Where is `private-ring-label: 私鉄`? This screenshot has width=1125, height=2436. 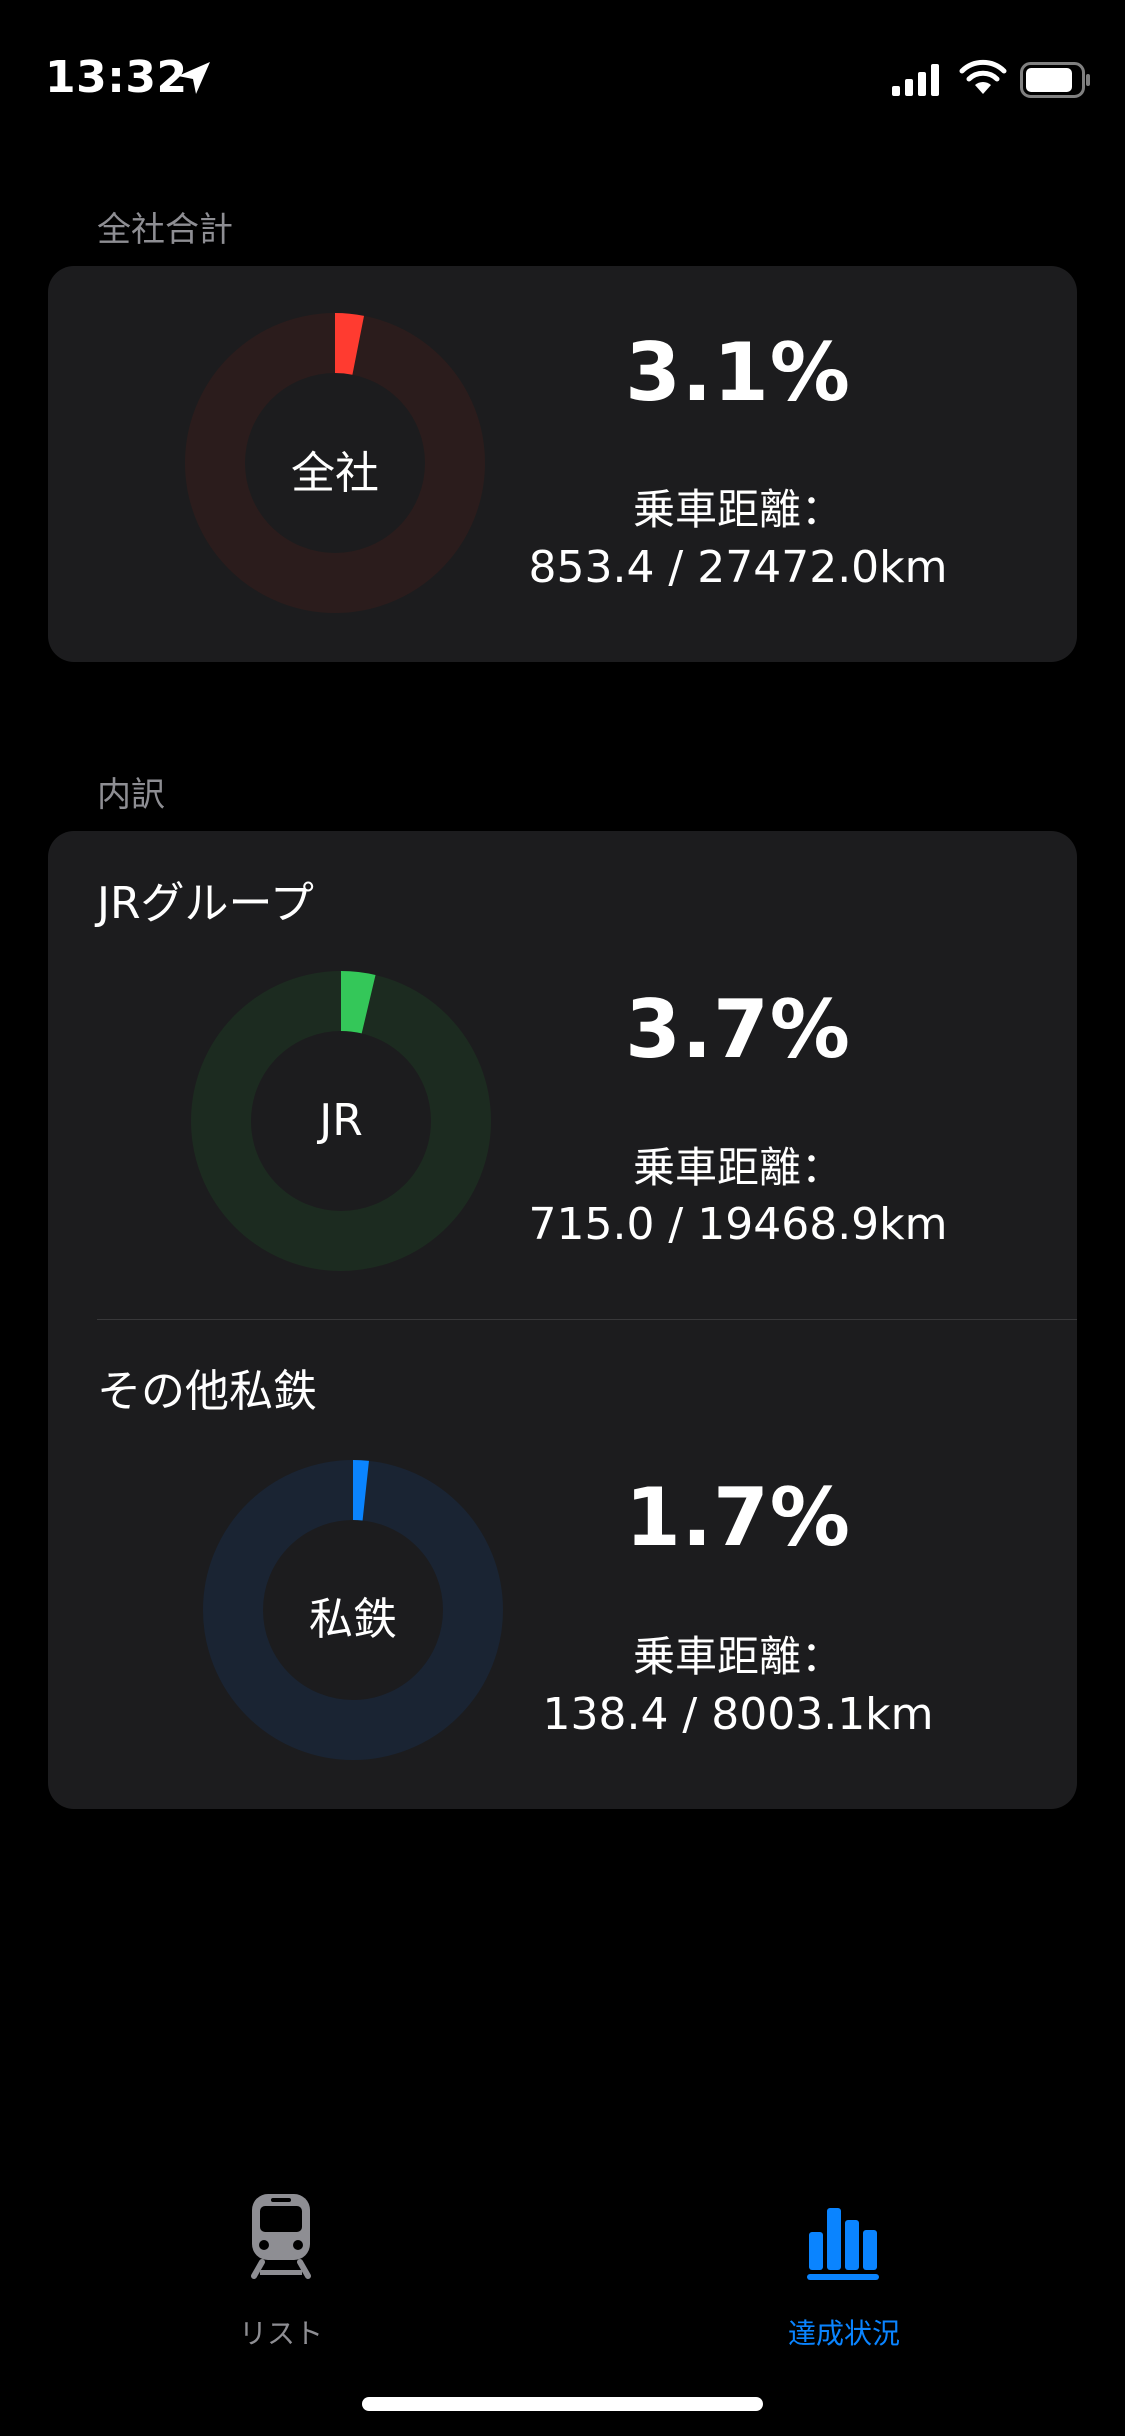 private-ring-label: 私鉄 is located at coordinates (353, 1619).